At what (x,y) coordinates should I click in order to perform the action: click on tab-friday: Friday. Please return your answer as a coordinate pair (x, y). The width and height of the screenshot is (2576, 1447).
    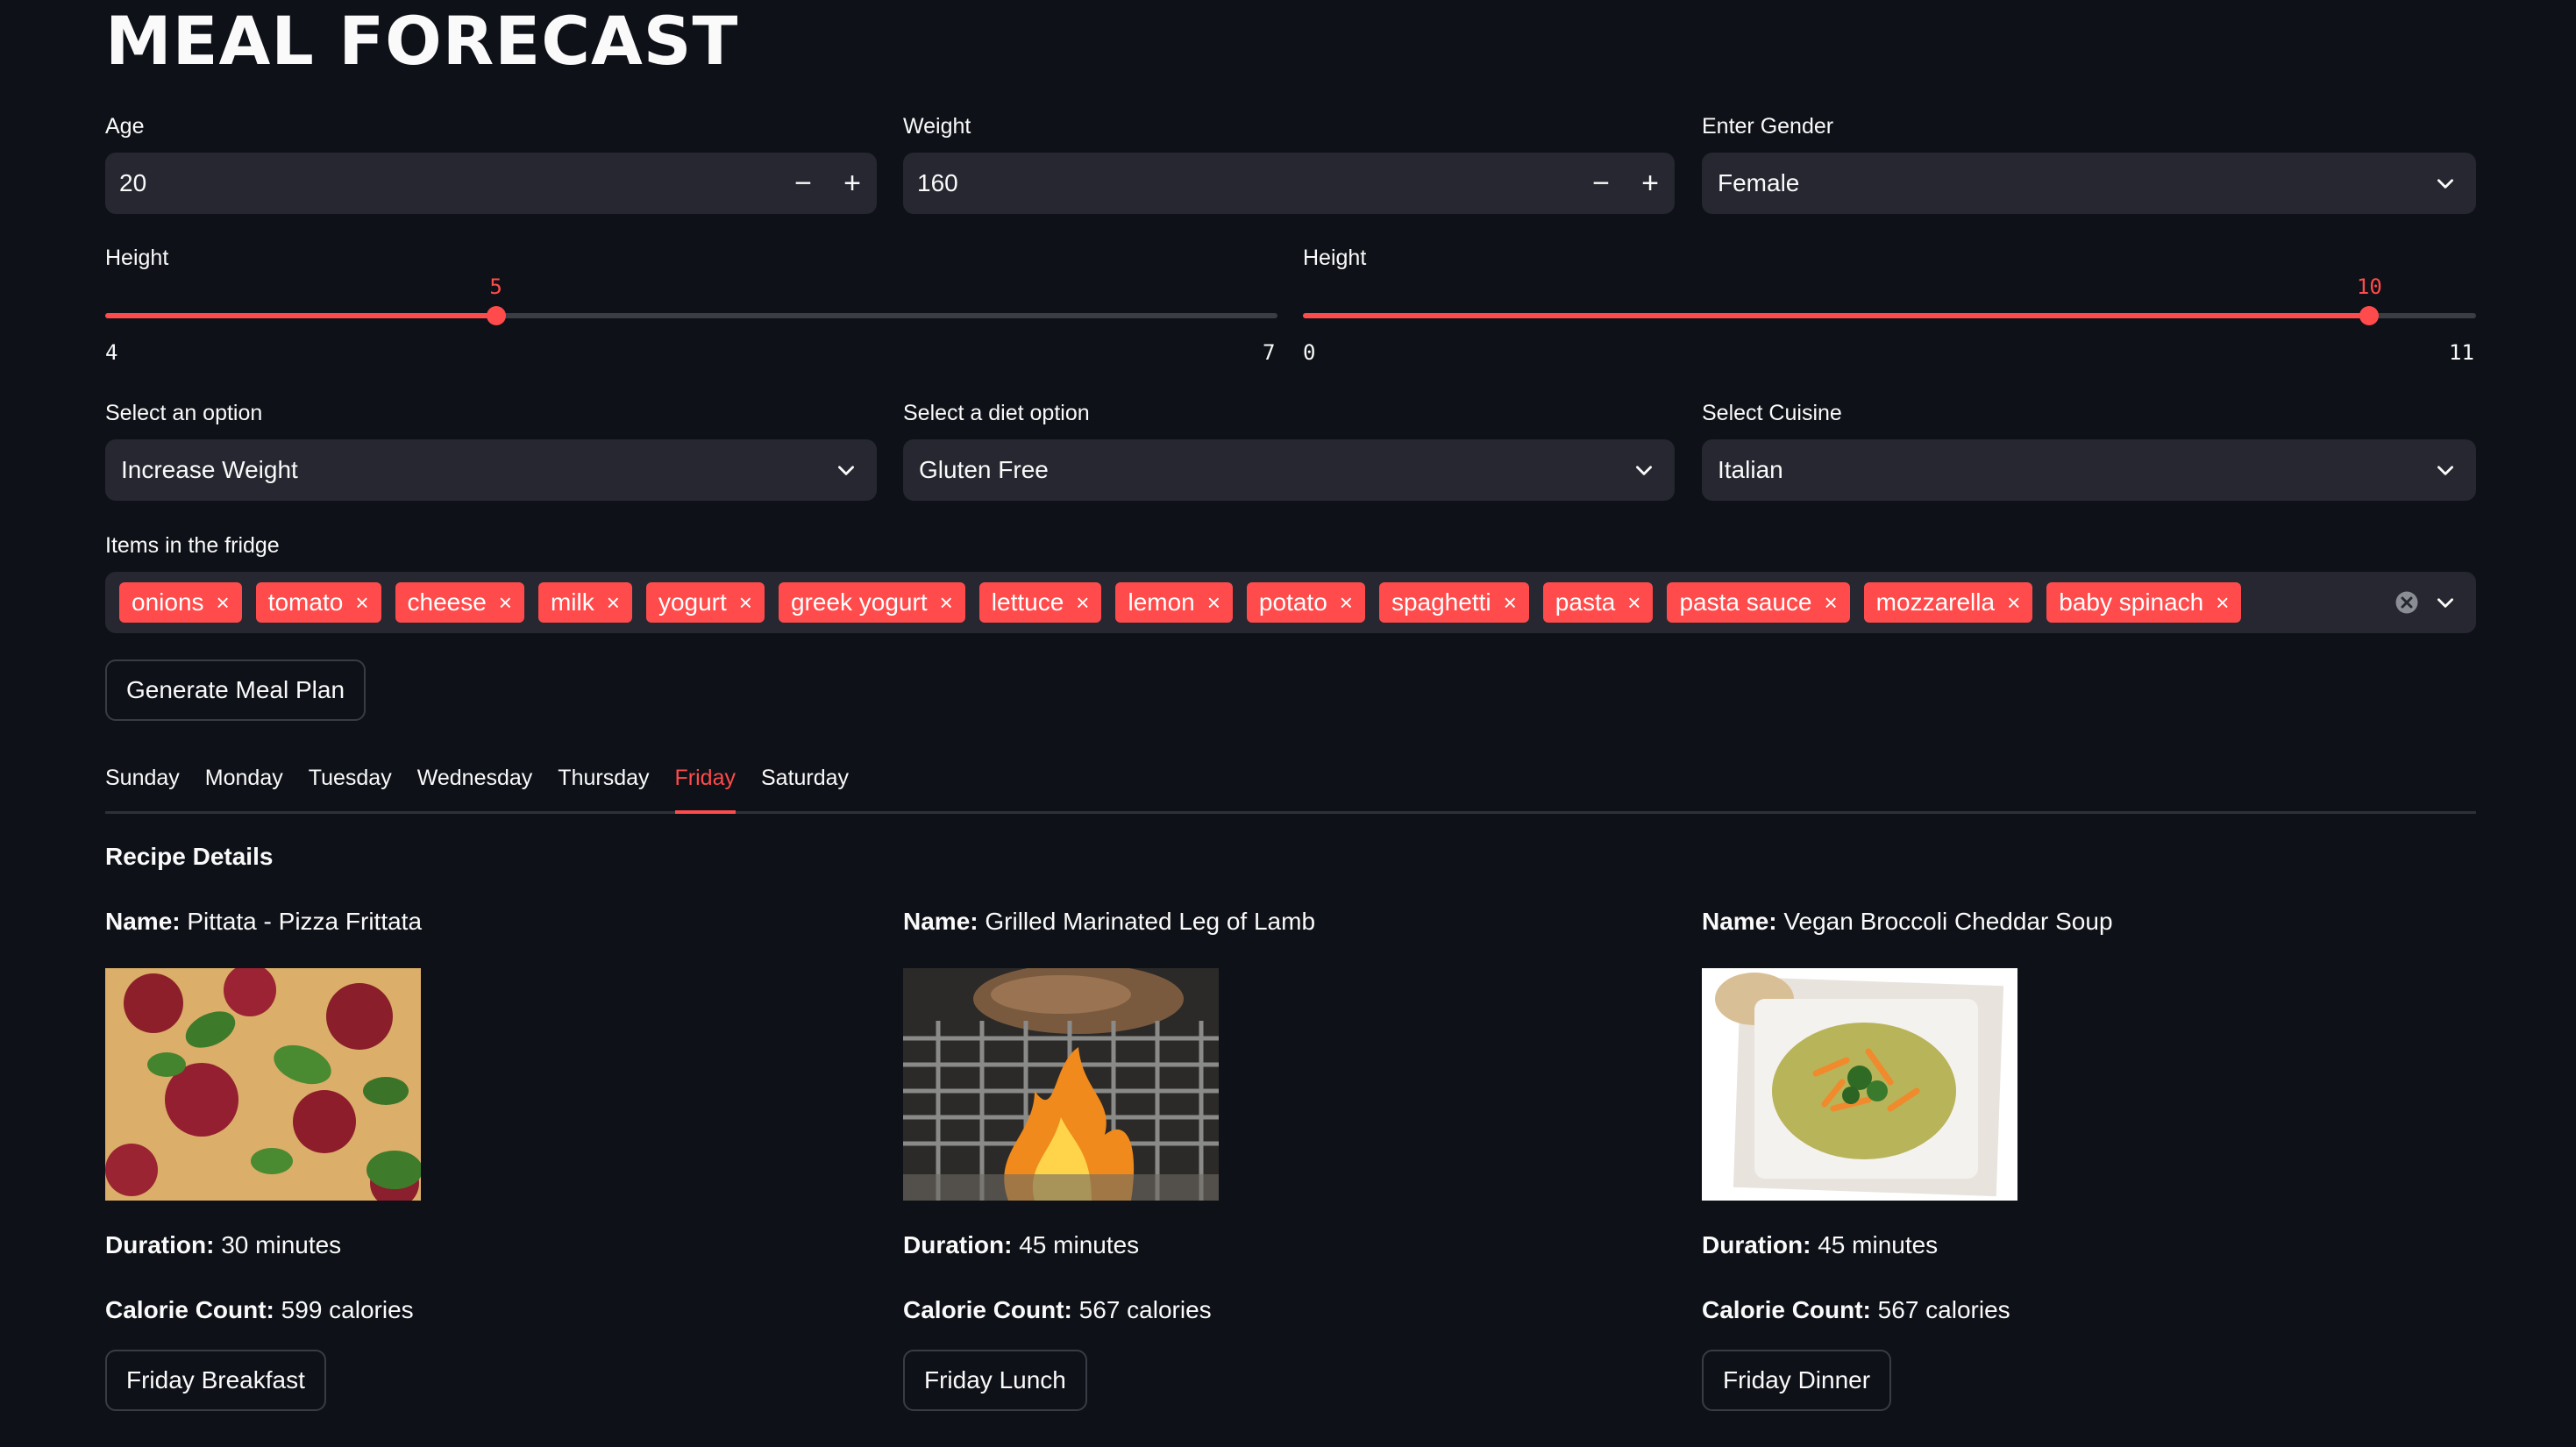
    Looking at the image, I should click on (705, 786).